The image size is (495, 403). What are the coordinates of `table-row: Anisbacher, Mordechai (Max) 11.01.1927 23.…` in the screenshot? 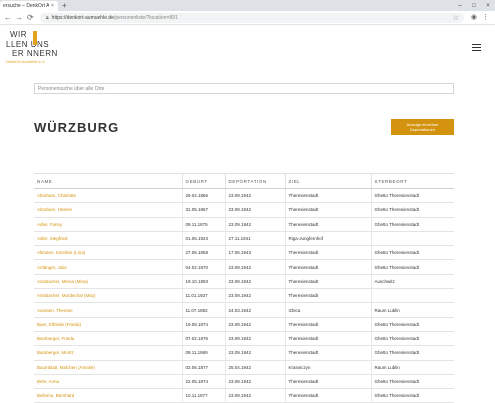 It's located at (244, 296).